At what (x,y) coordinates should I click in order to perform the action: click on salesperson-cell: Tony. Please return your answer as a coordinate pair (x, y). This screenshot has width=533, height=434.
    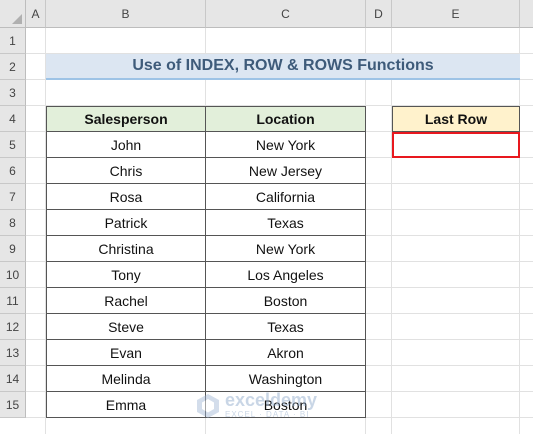
    Looking at the image, I should click on (126, 275).